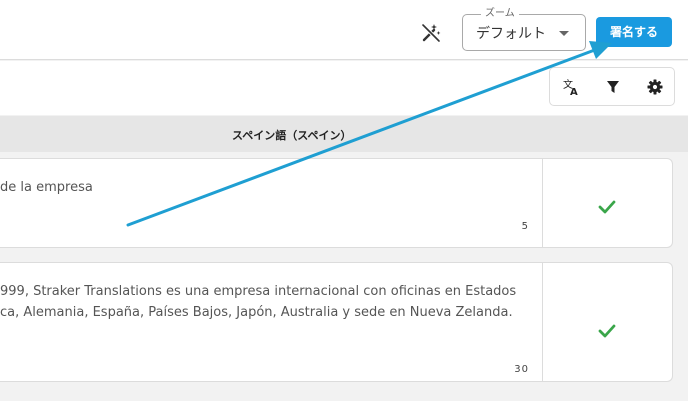  I want to click on target-column-header: スペイン語（スペイン）, so click(344, 134).